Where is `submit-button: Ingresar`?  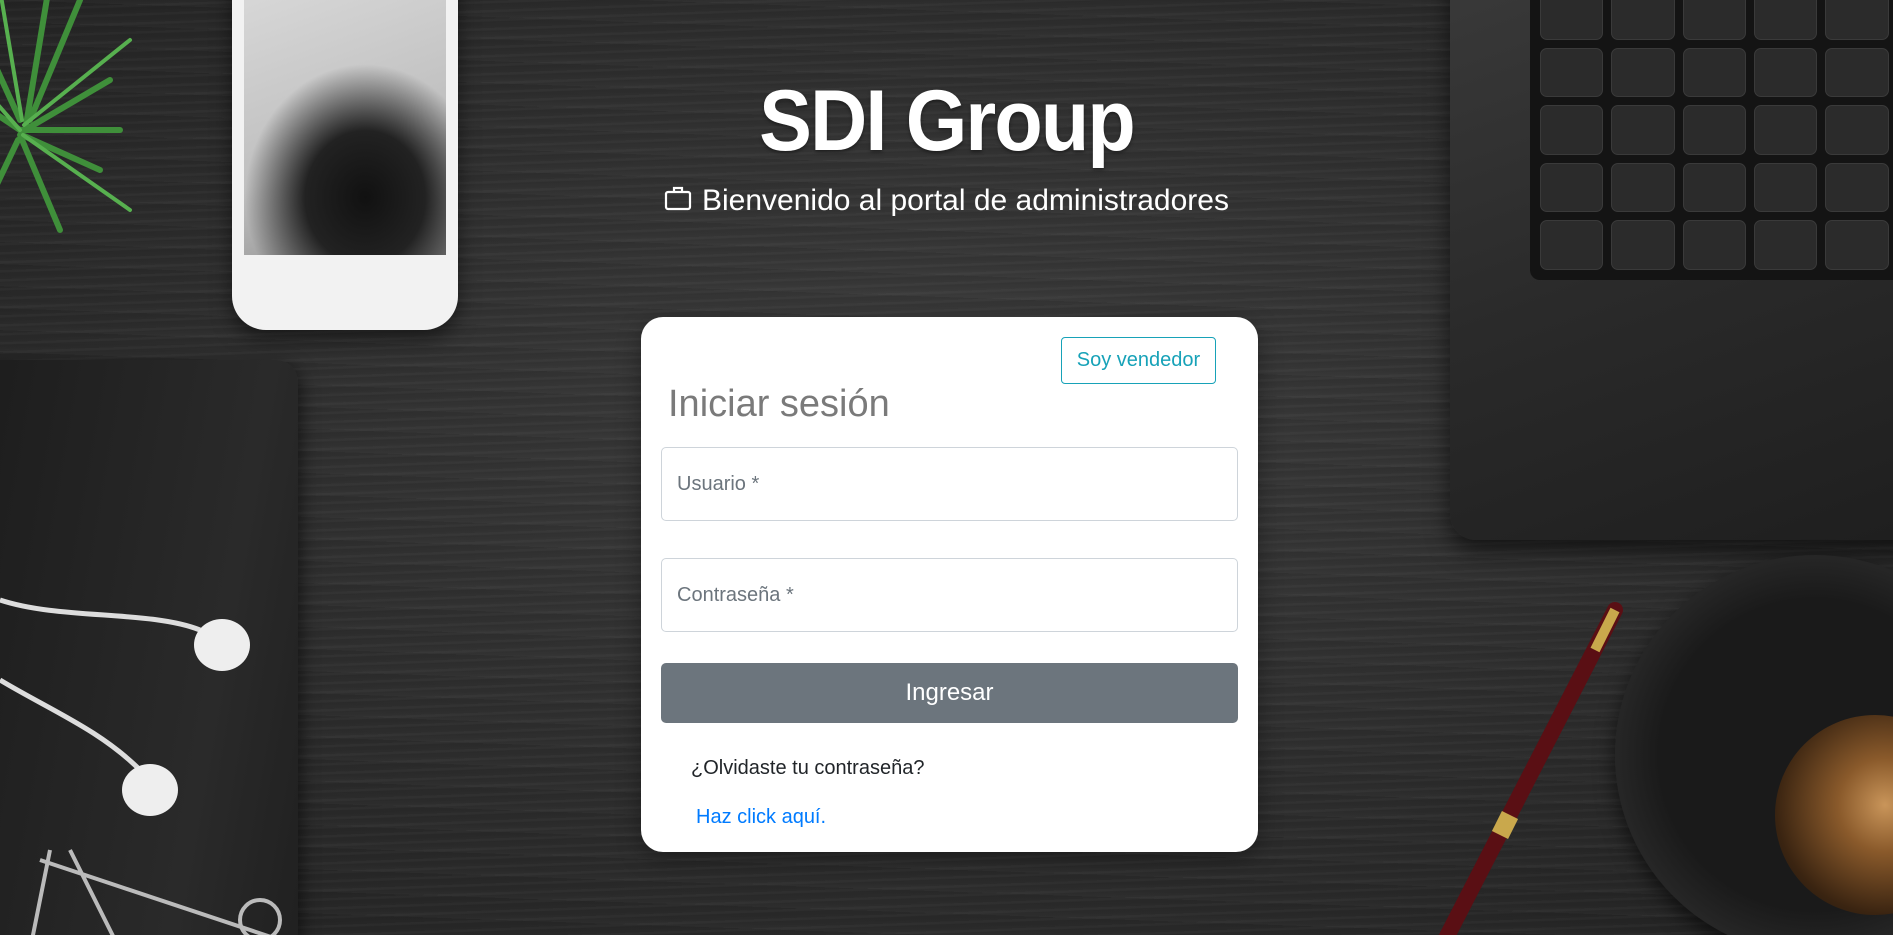
submit-button: Ingresar is located at coordinates (949, 693).